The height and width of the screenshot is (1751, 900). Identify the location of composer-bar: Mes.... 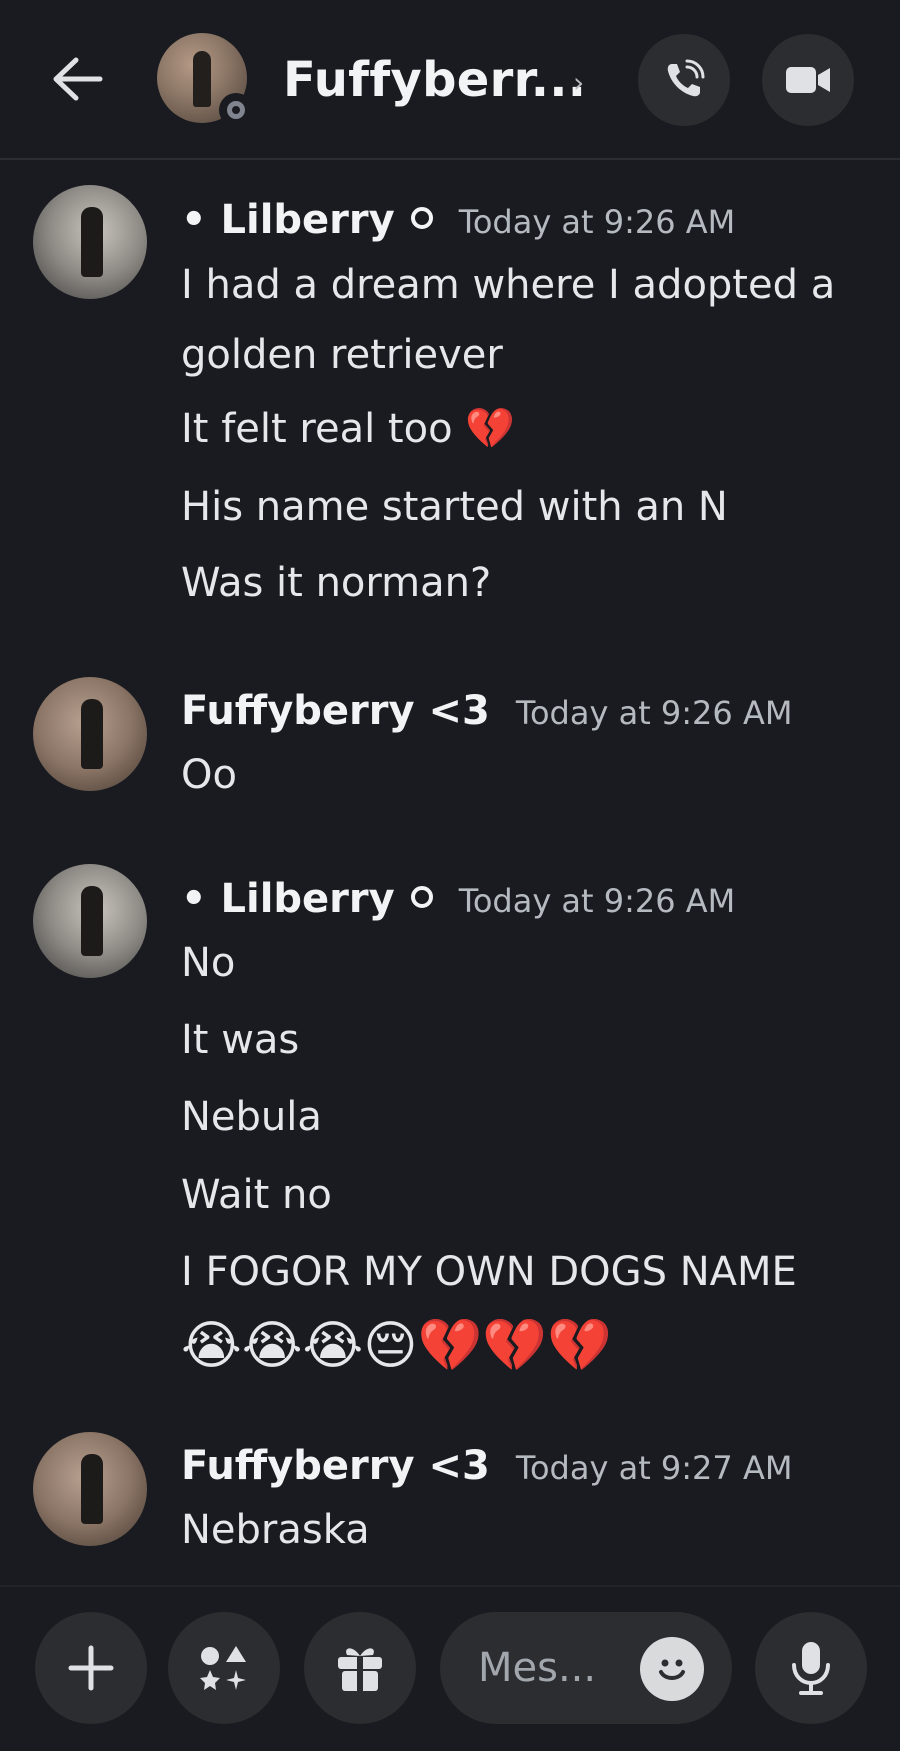
(450, 1668).